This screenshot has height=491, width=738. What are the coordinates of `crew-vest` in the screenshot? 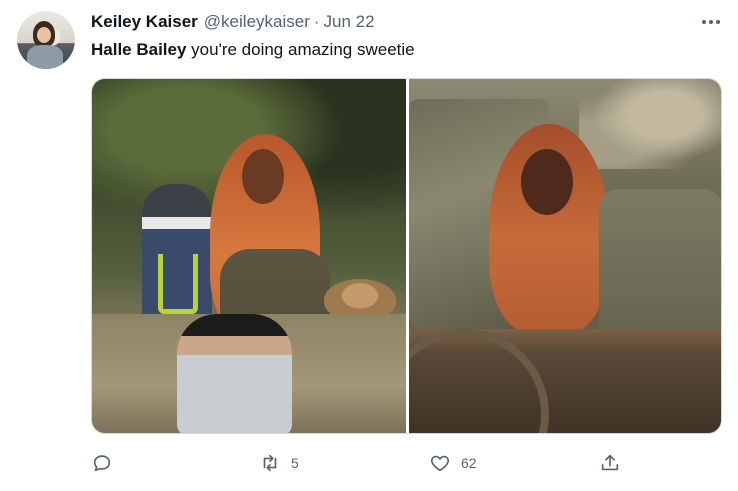 It's located at (178, 284).